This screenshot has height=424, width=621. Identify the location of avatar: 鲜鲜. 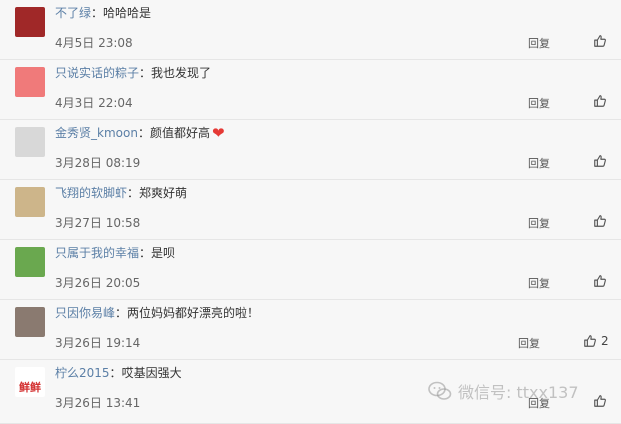
(30, 382).